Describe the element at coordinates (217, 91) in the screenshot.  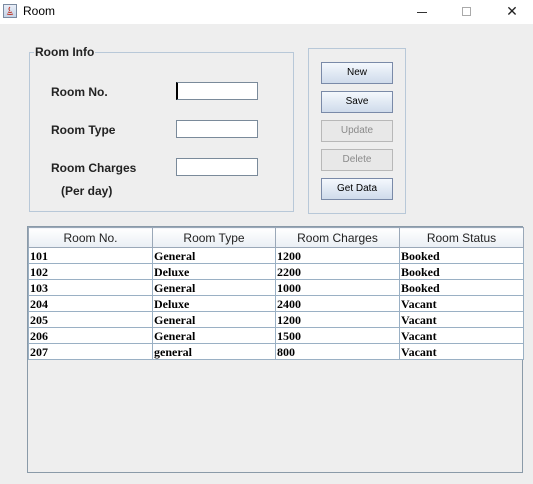
I see `room-no-input` at that location.